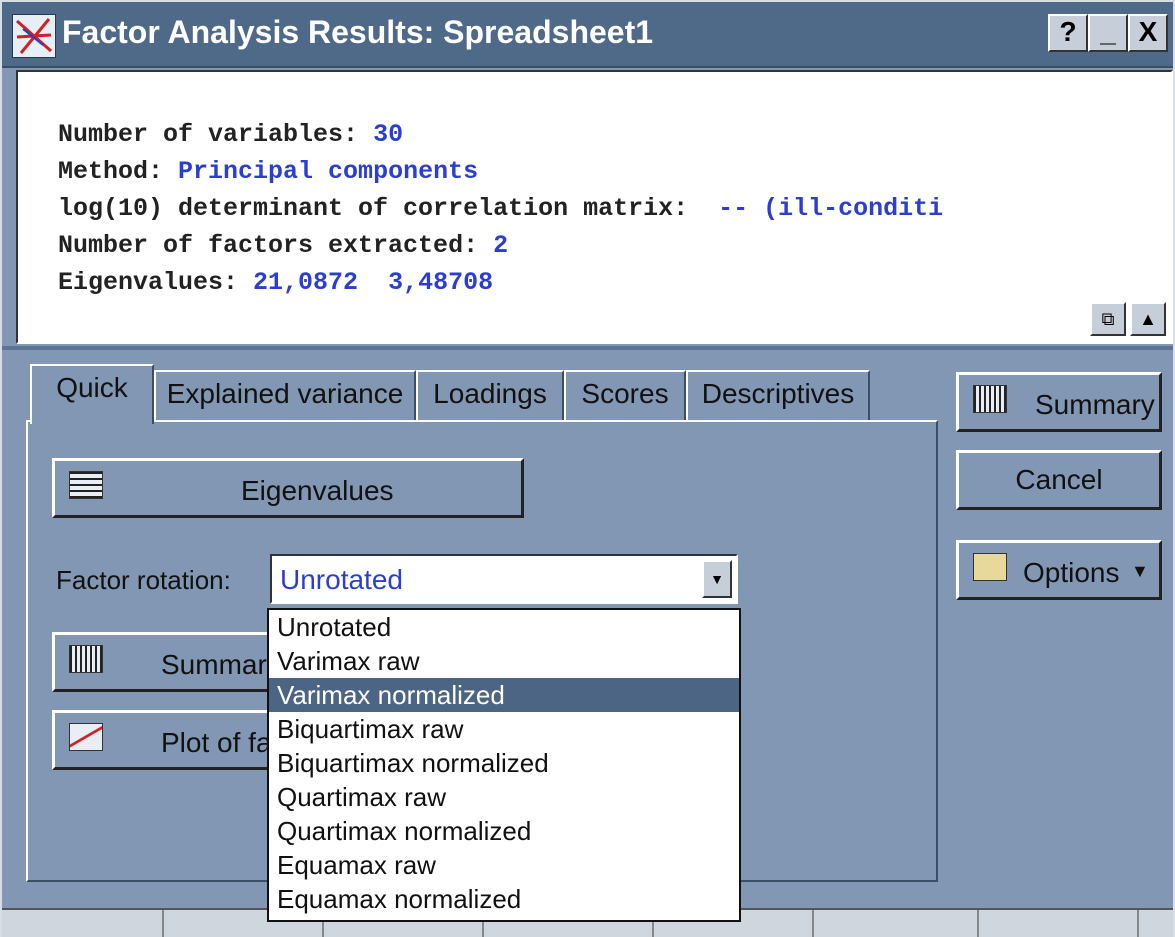 The height and width of the screenshot is (937, 1175). What do you see at coordinates (1148, 33) in the screenshot?
I see `close-button: X` at bounding box center [1148, 33].